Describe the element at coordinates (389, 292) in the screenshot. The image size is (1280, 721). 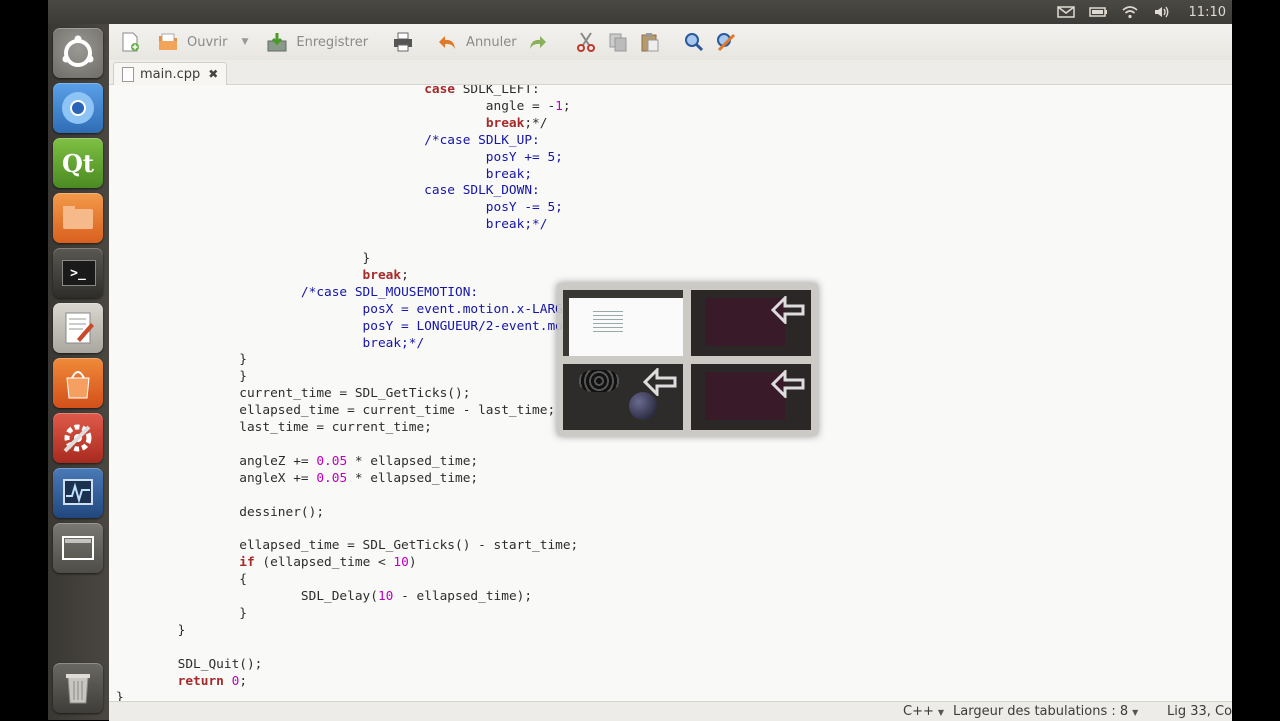
I see `code-line: /*case SDL_MOUSEMOTION:` at that location.